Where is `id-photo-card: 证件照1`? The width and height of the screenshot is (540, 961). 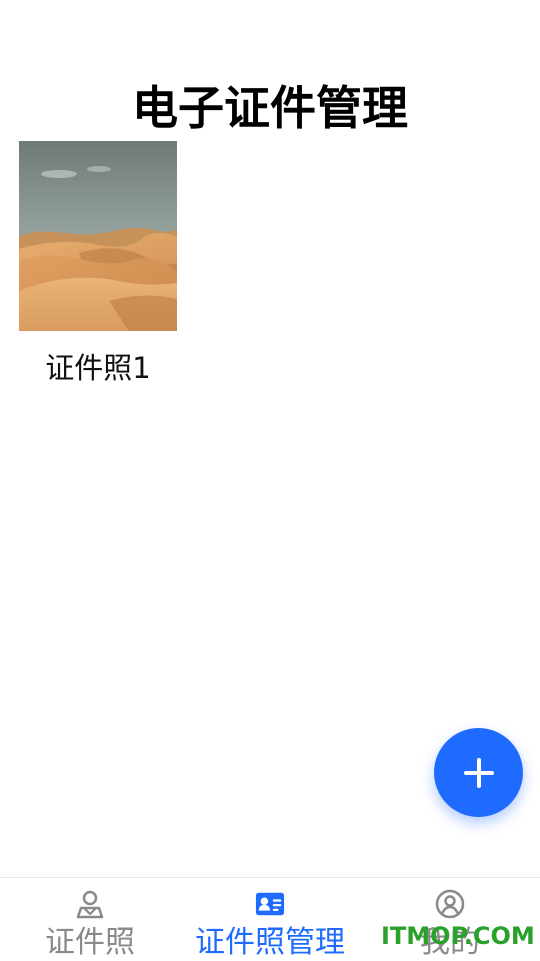 id-photo-card: 证件照1 is located at coordinates (98, 264).